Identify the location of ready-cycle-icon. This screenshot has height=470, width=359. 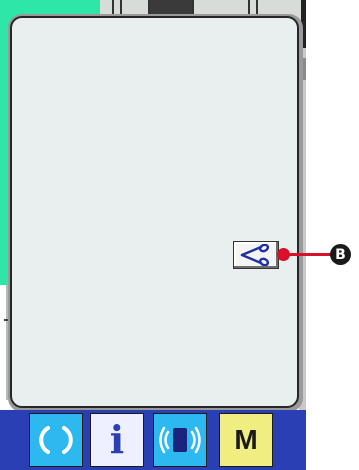
(56, 440).